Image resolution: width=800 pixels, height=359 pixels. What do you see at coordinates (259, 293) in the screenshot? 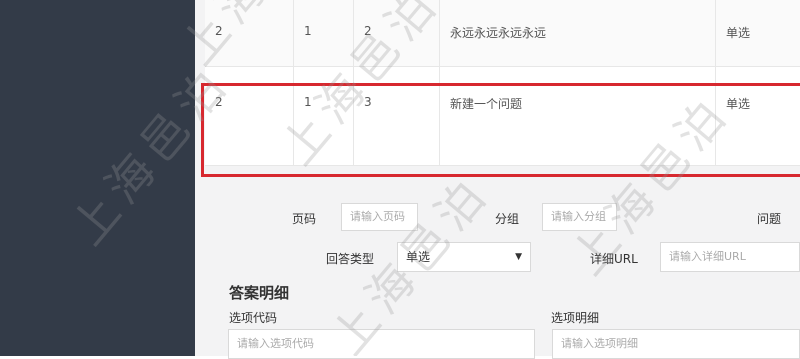
I see `answer-detail-title: 答案明细` at bounding box center [259, 293].